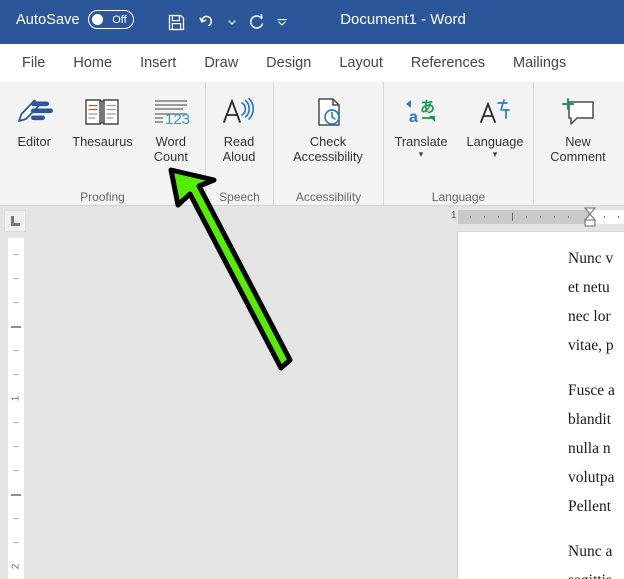  What do you see at coordinates (102, 112) in the screenshot?
I see `thesaurus-book-icon` at bounding box center [102, 112].